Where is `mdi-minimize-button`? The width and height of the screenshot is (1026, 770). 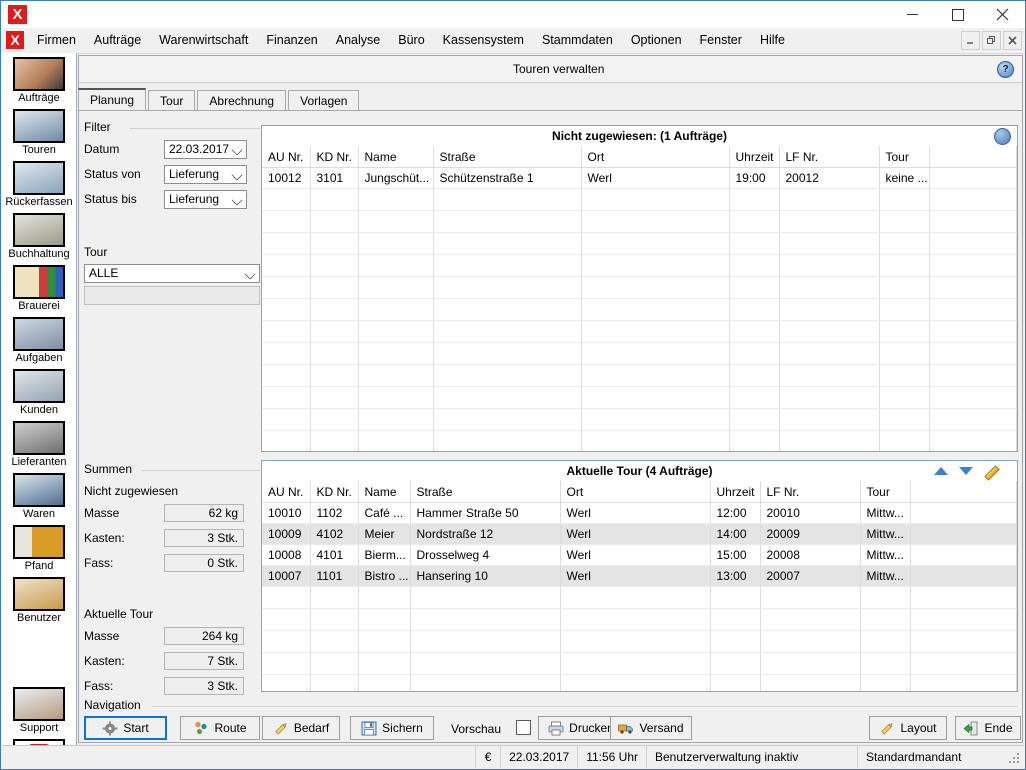
mdi-minimize-button is located at coordinates (970, 40).